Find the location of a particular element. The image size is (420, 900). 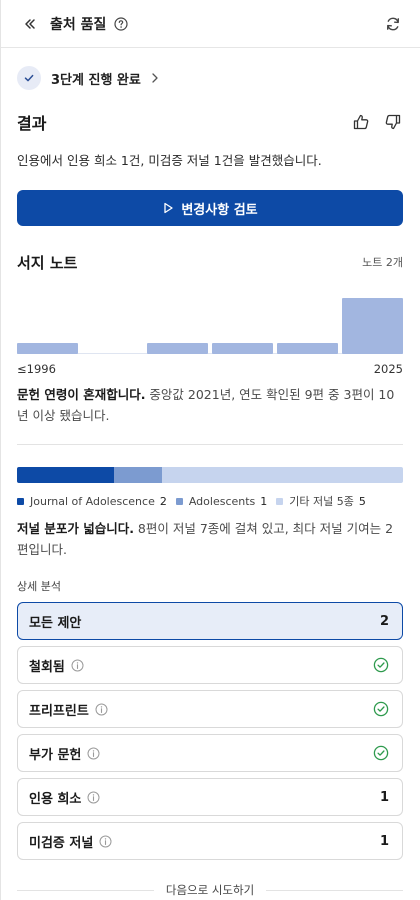

filter-label: 프리프린트 is located at coordinates (59, 711).